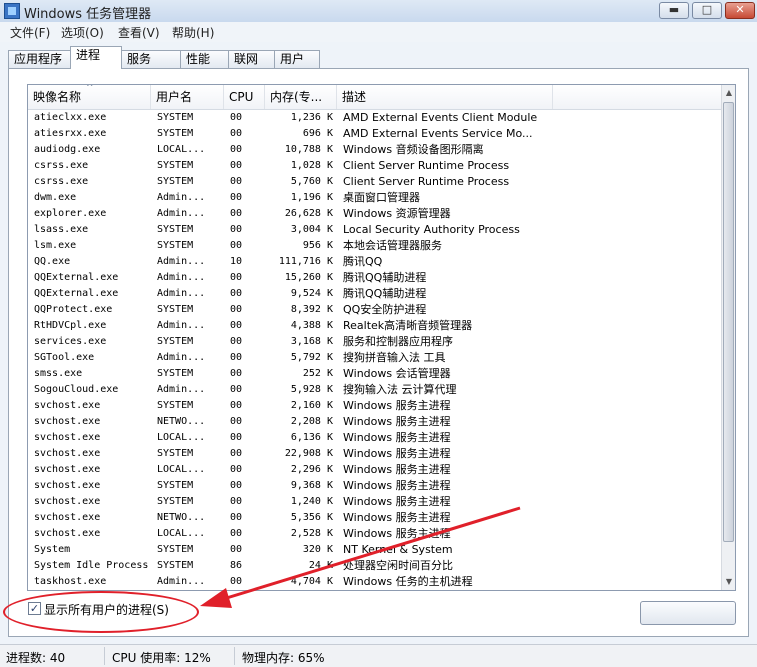  Describe the element at coordinates (374, 278) in the screenshot. I see `table-row: QQExternal.exe Admin... 00 15,260 K 腾讯QQ辅助进程` at that location.